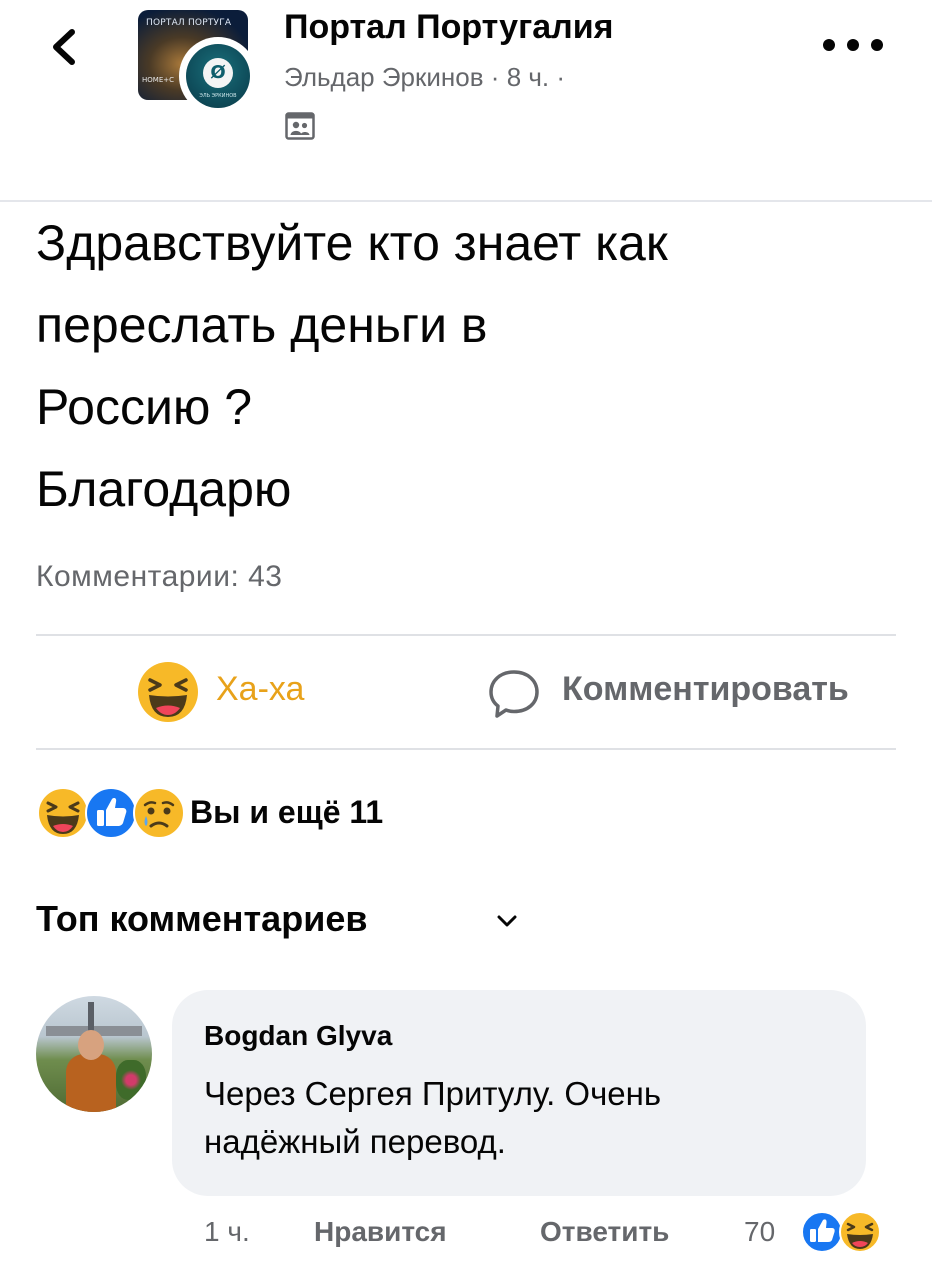 This screenshot has height=1280, width=932. I want to click on top-comments-label: Топ комментариев, so click(202, 918).